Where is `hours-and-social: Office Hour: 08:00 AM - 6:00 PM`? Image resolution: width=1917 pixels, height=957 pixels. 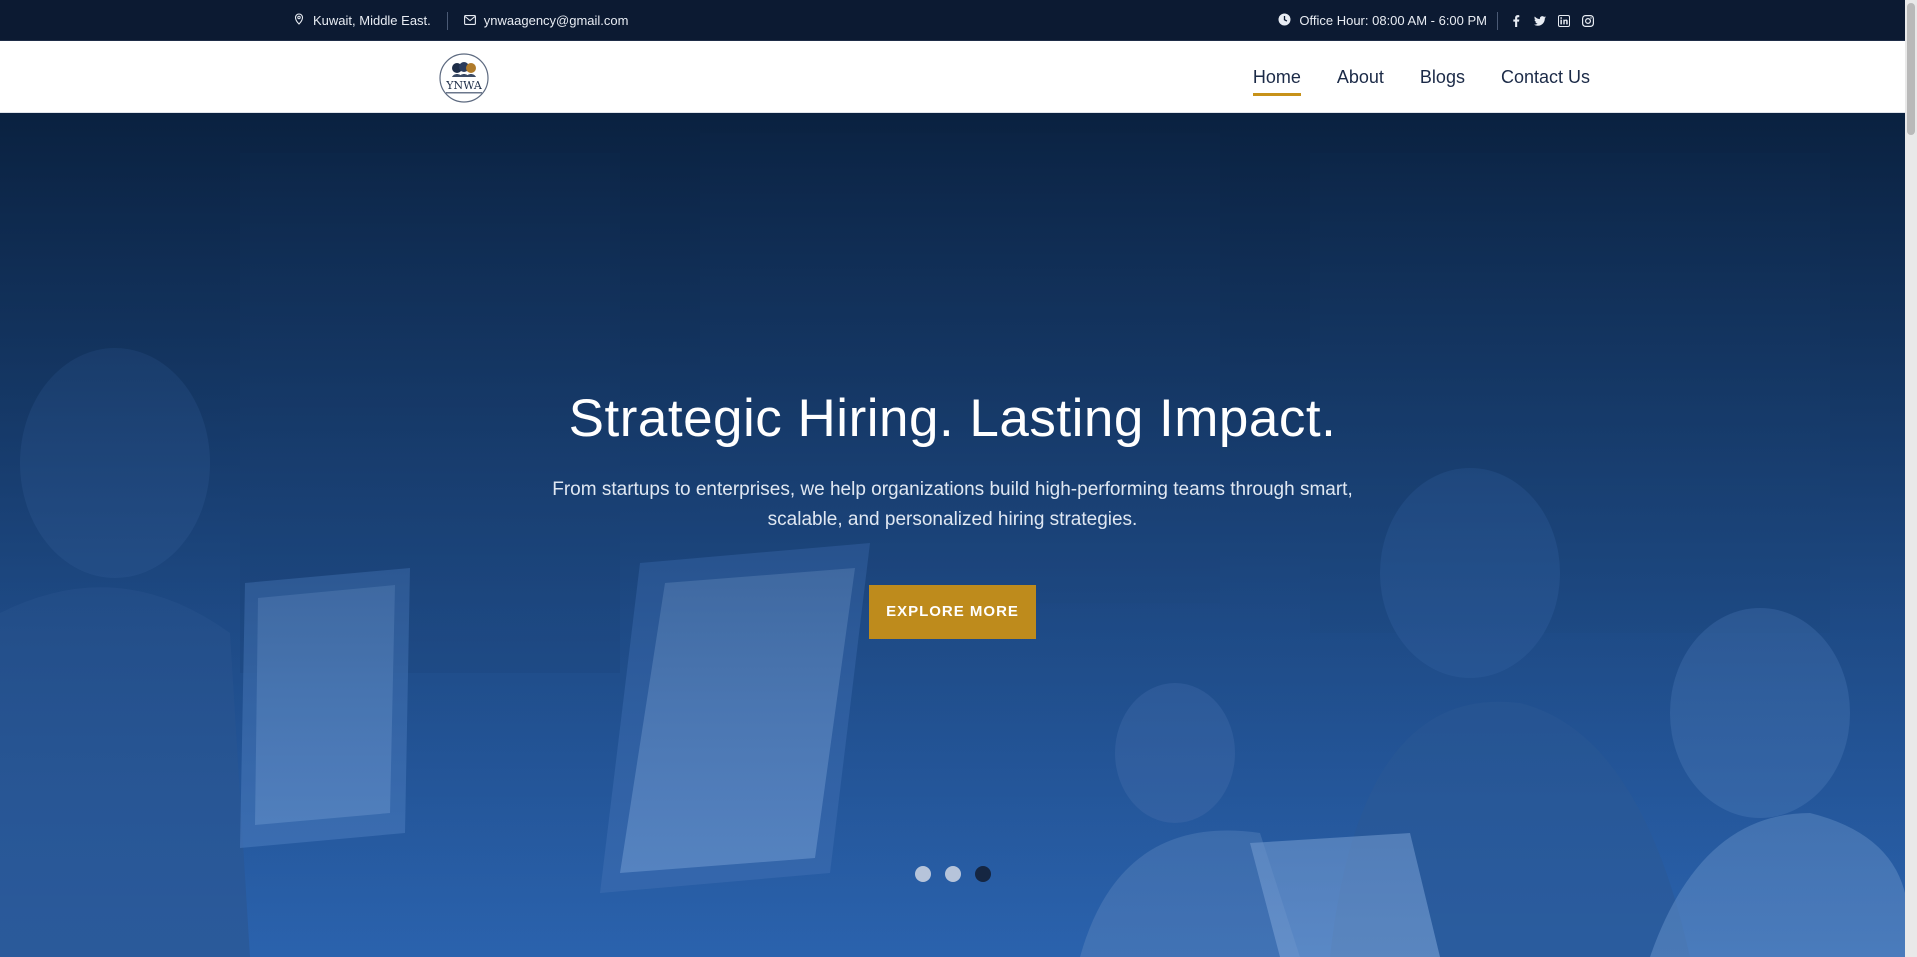
hours-and-social: Office Hour: 08:00 AM - 6:00 PM is located at coordinates (1436, 20).